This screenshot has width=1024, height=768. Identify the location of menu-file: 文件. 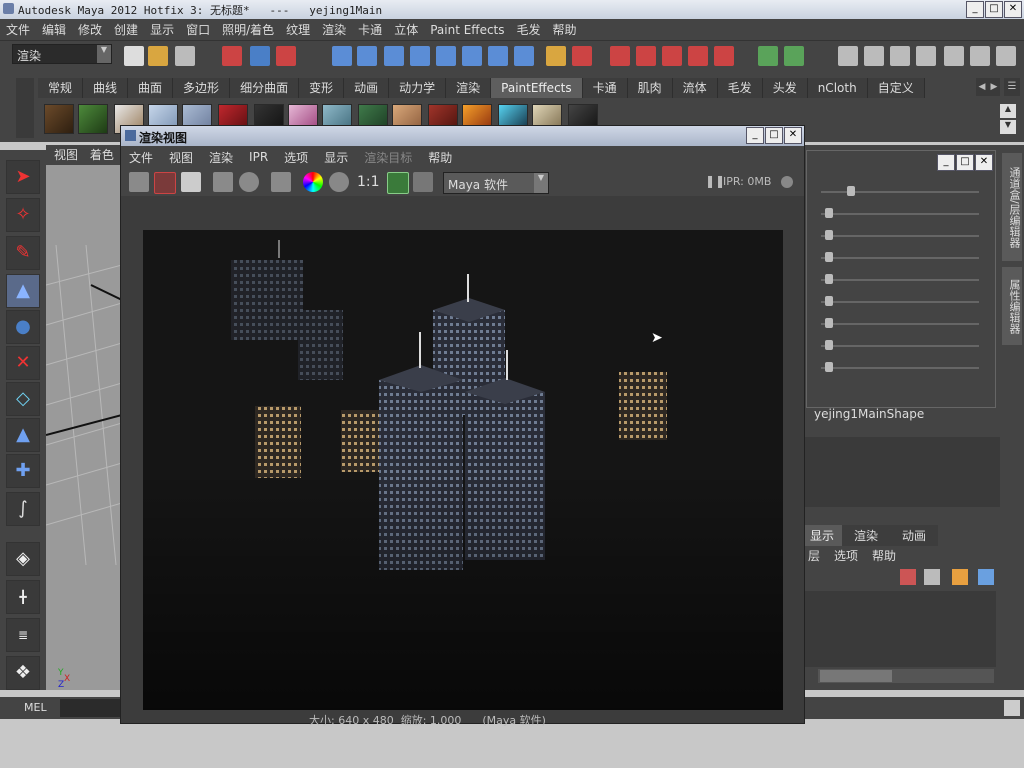
(18, 29).